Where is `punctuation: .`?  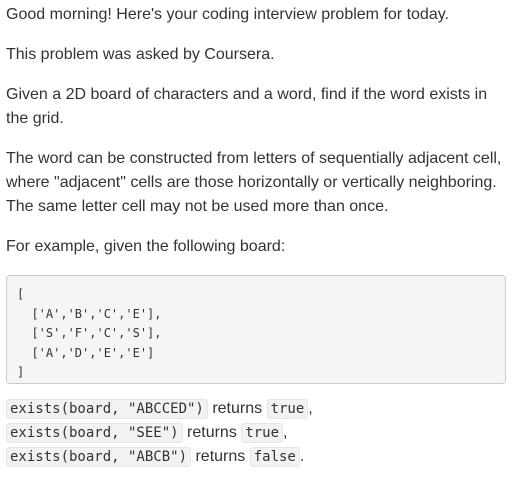 punctuation: . is located at coordinates (302, 456).